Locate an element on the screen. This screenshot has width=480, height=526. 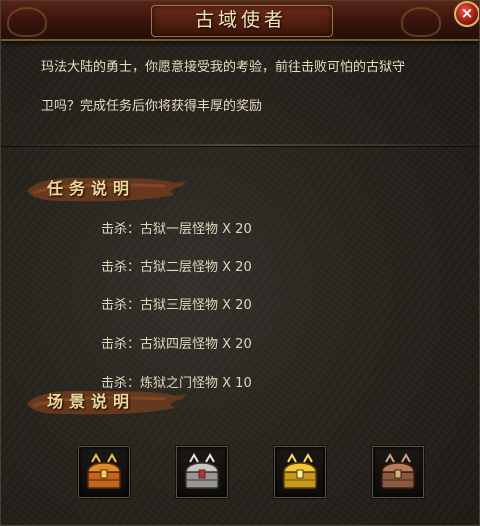
scene-section-title: 场景说明 is located at coordinates (91, 401).